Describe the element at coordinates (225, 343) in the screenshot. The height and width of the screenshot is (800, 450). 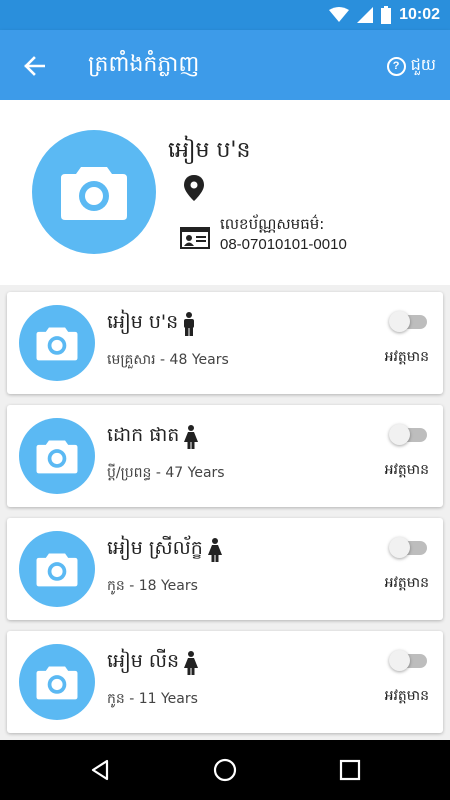
I see `member-card: អៀម ប'ន មេគ្រួសារ - 48 Years អវត្តមាន` at that location.